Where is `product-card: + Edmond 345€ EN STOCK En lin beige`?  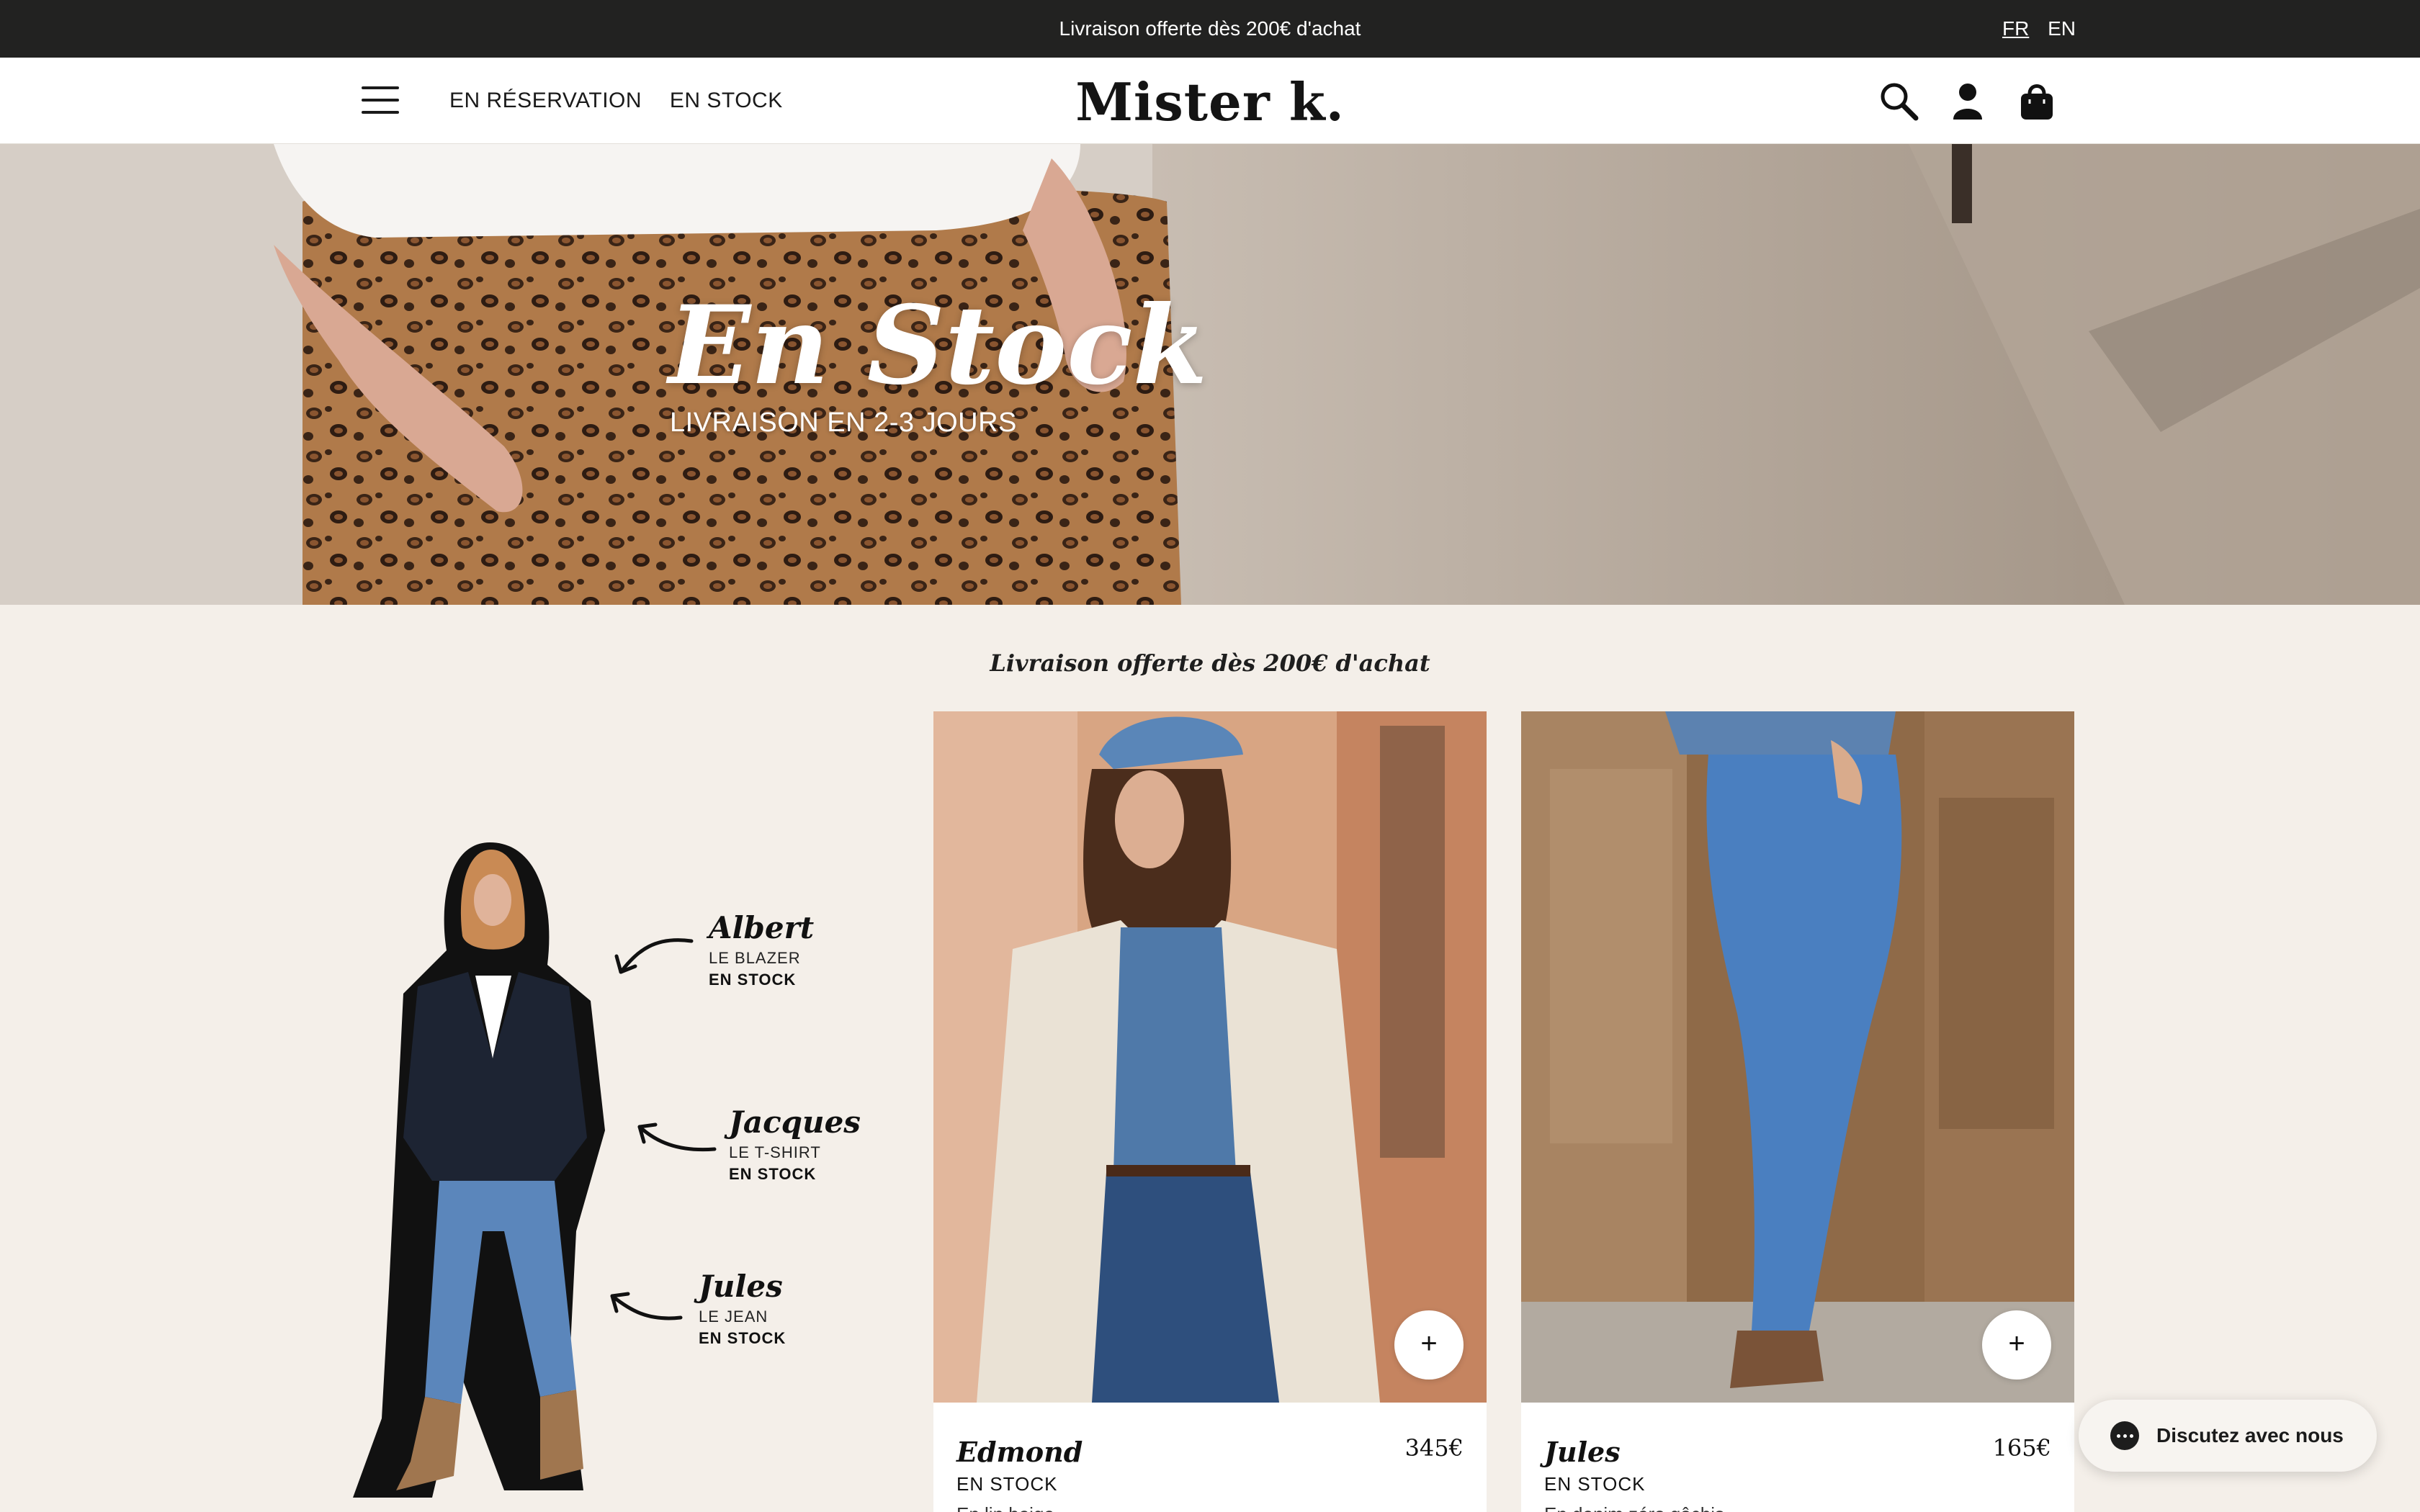 product-card: + Edmond 345€ EN STOCK En lin beige is located at coordinates (1210, 1111).